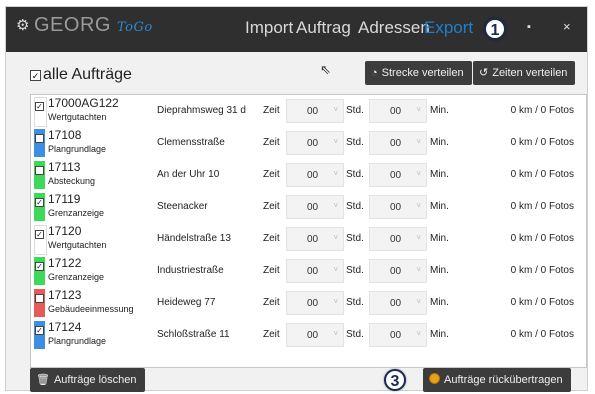  I want to click on order-type: Gebäudeeinmessung, so click(91, 309).